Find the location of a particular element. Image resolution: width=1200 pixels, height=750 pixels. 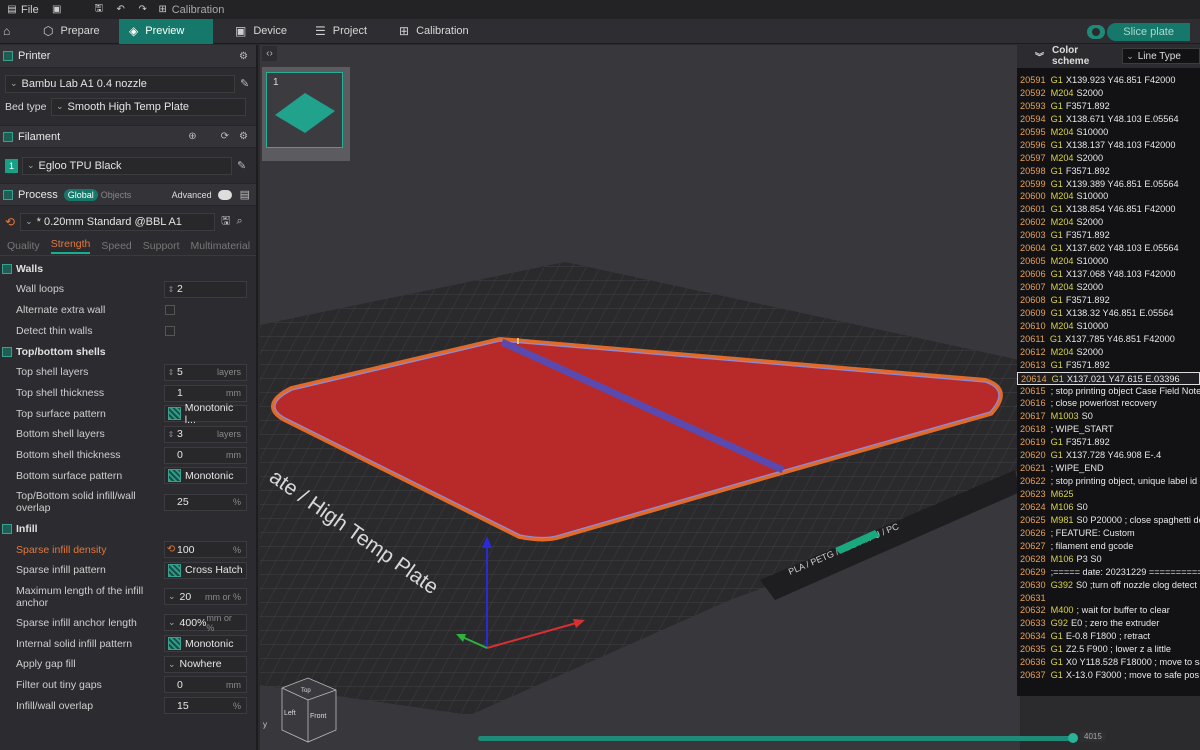

internal-solid-pattern-select: Monotonic is located at coordinates (205, 644).